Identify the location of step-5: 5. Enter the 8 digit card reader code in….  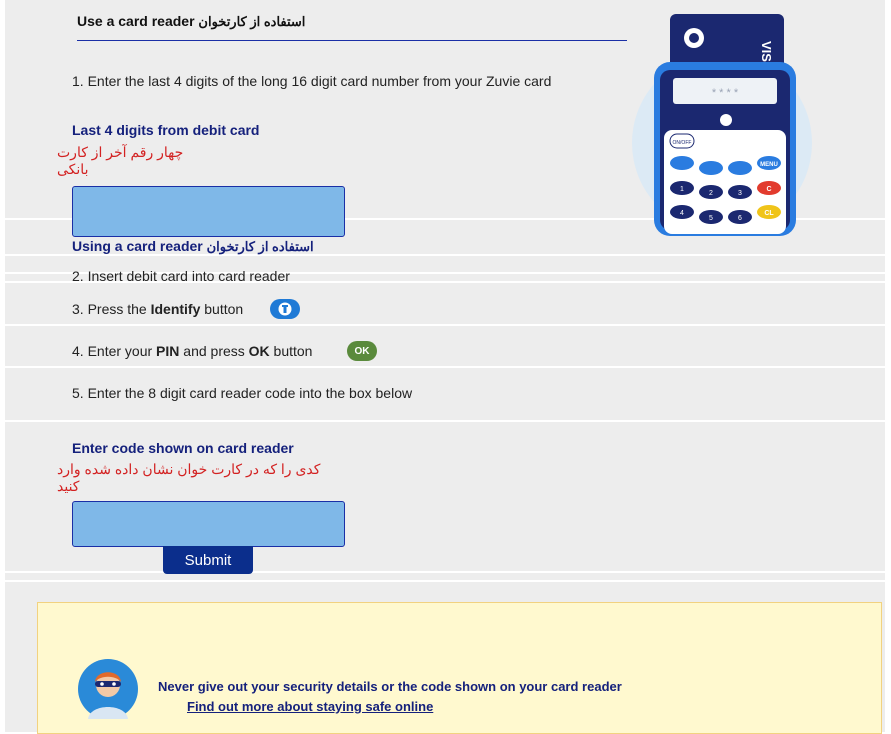
(242, 393).